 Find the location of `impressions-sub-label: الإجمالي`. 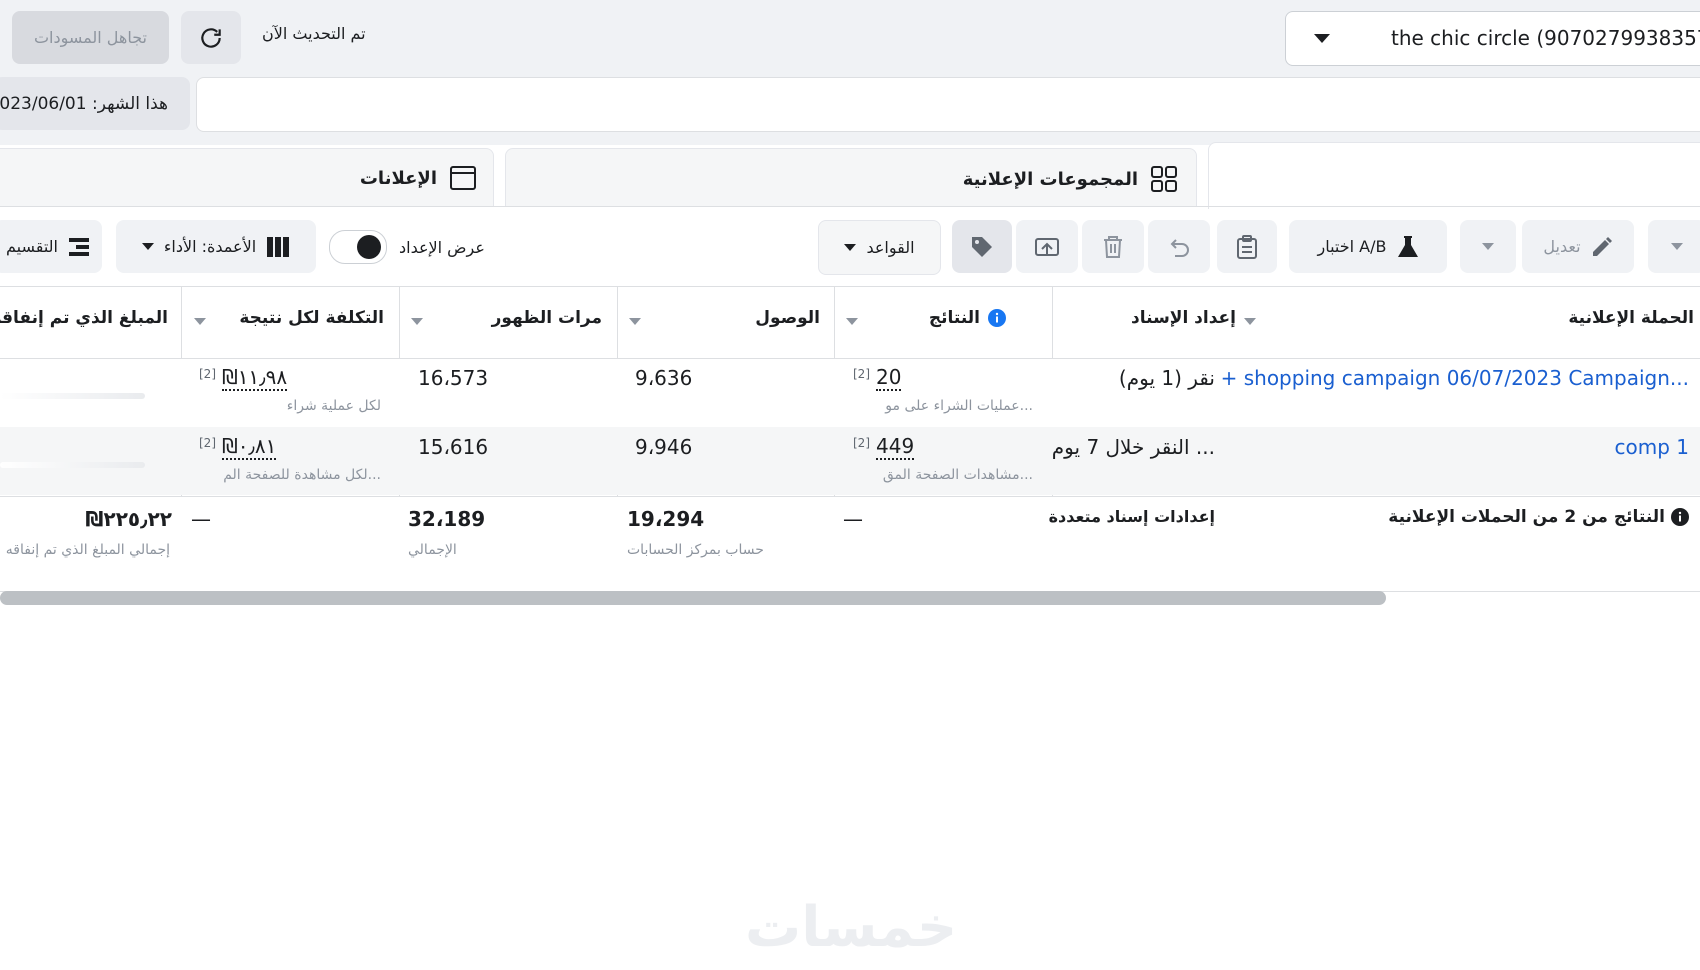

impressions-sub-label: الإجمالي is located at coordinates (432, 550).